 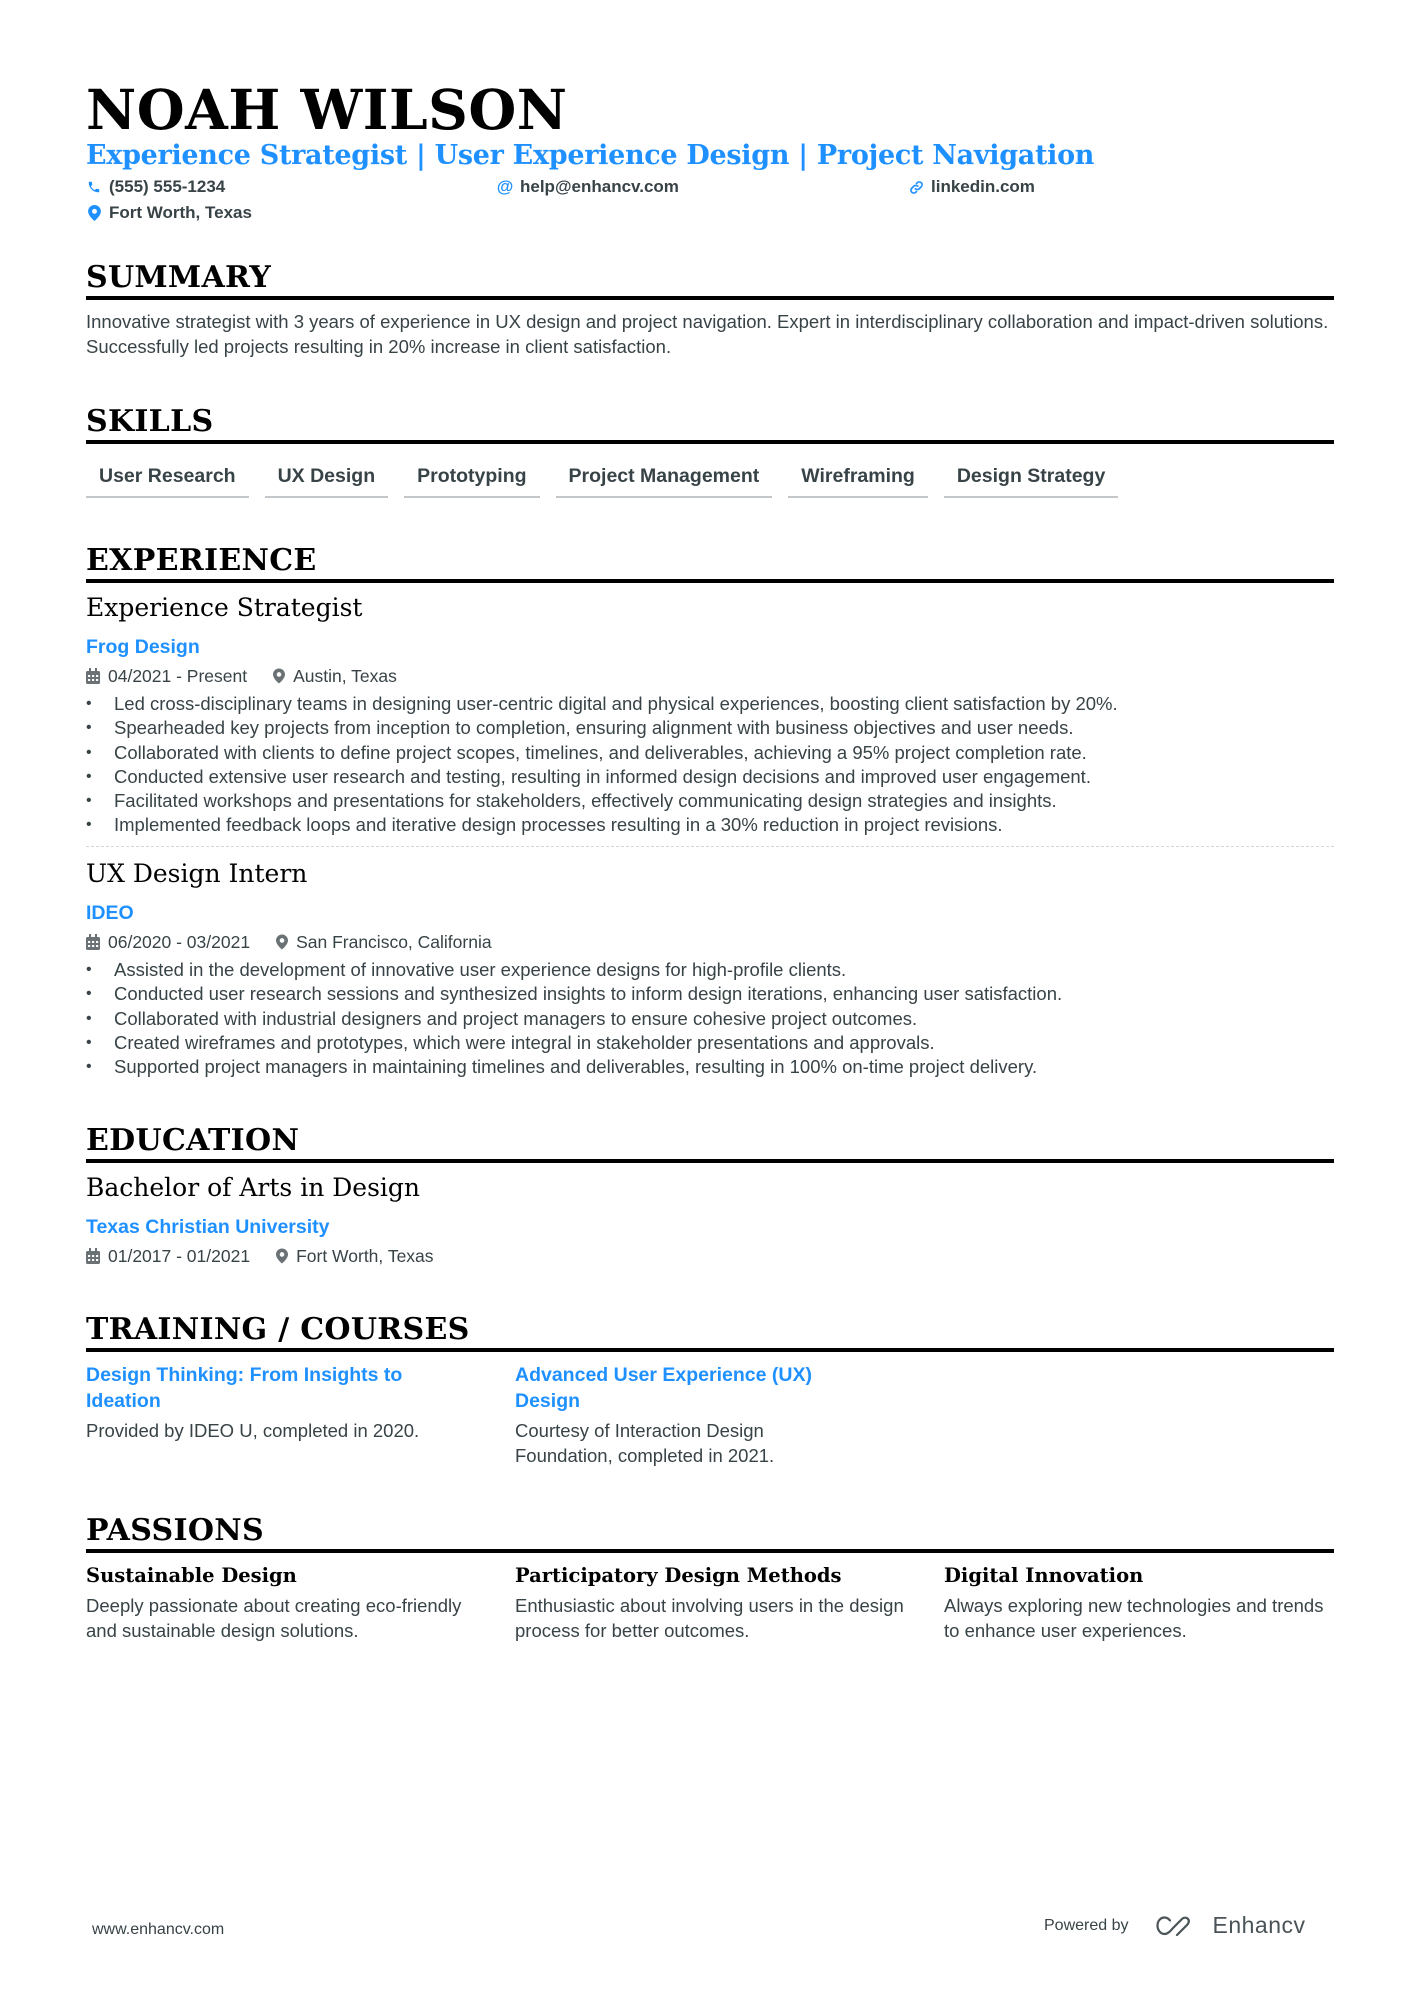 What do you see at coordinates (326, 480) in the screenshot?
I see `skill-tag: UX Design` at bounding box center [326, 480].